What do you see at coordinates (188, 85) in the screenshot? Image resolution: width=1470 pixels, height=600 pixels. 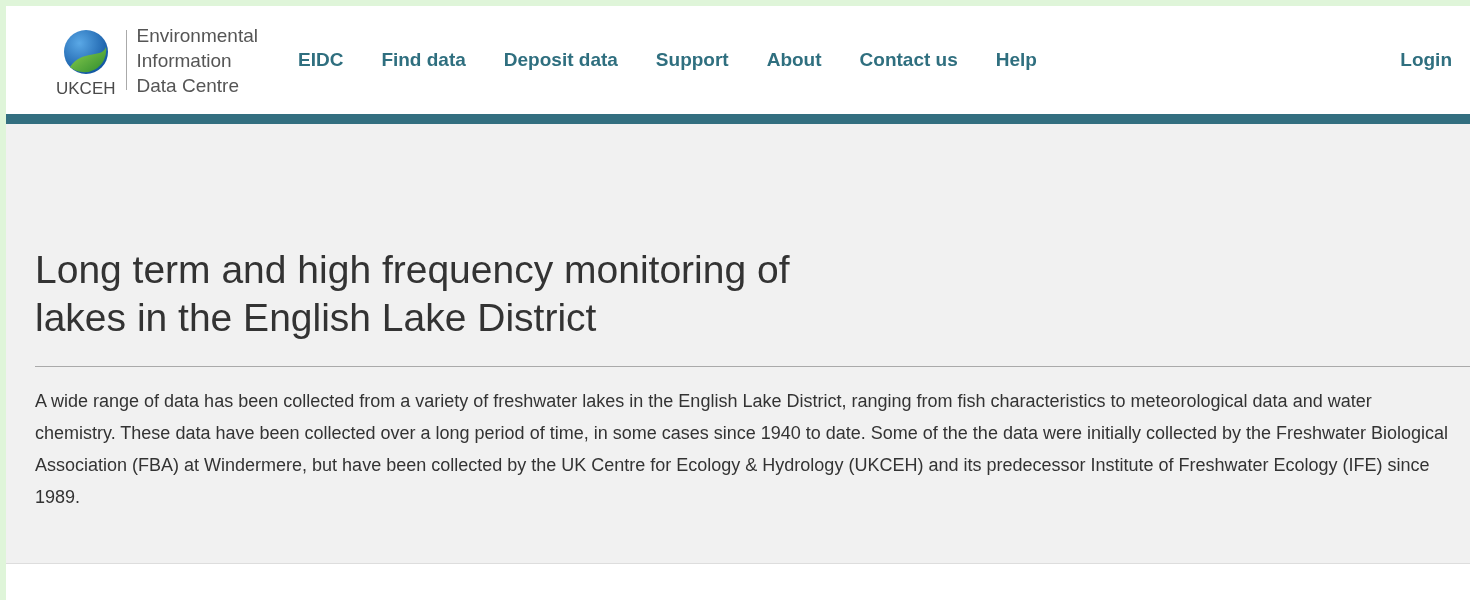 I see `logo-text: Data Centre` at bounding box center [188, 85].